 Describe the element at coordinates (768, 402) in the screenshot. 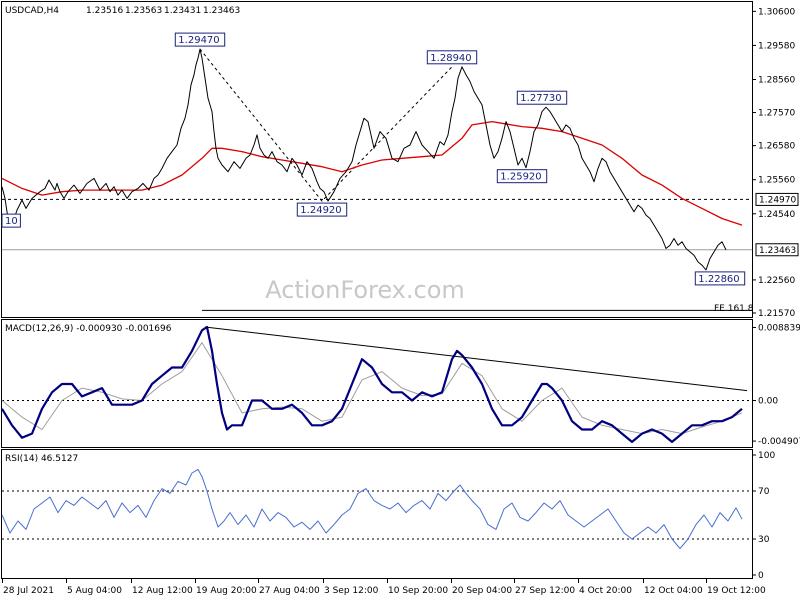

I see `macd-tick: 0.00` at that location.